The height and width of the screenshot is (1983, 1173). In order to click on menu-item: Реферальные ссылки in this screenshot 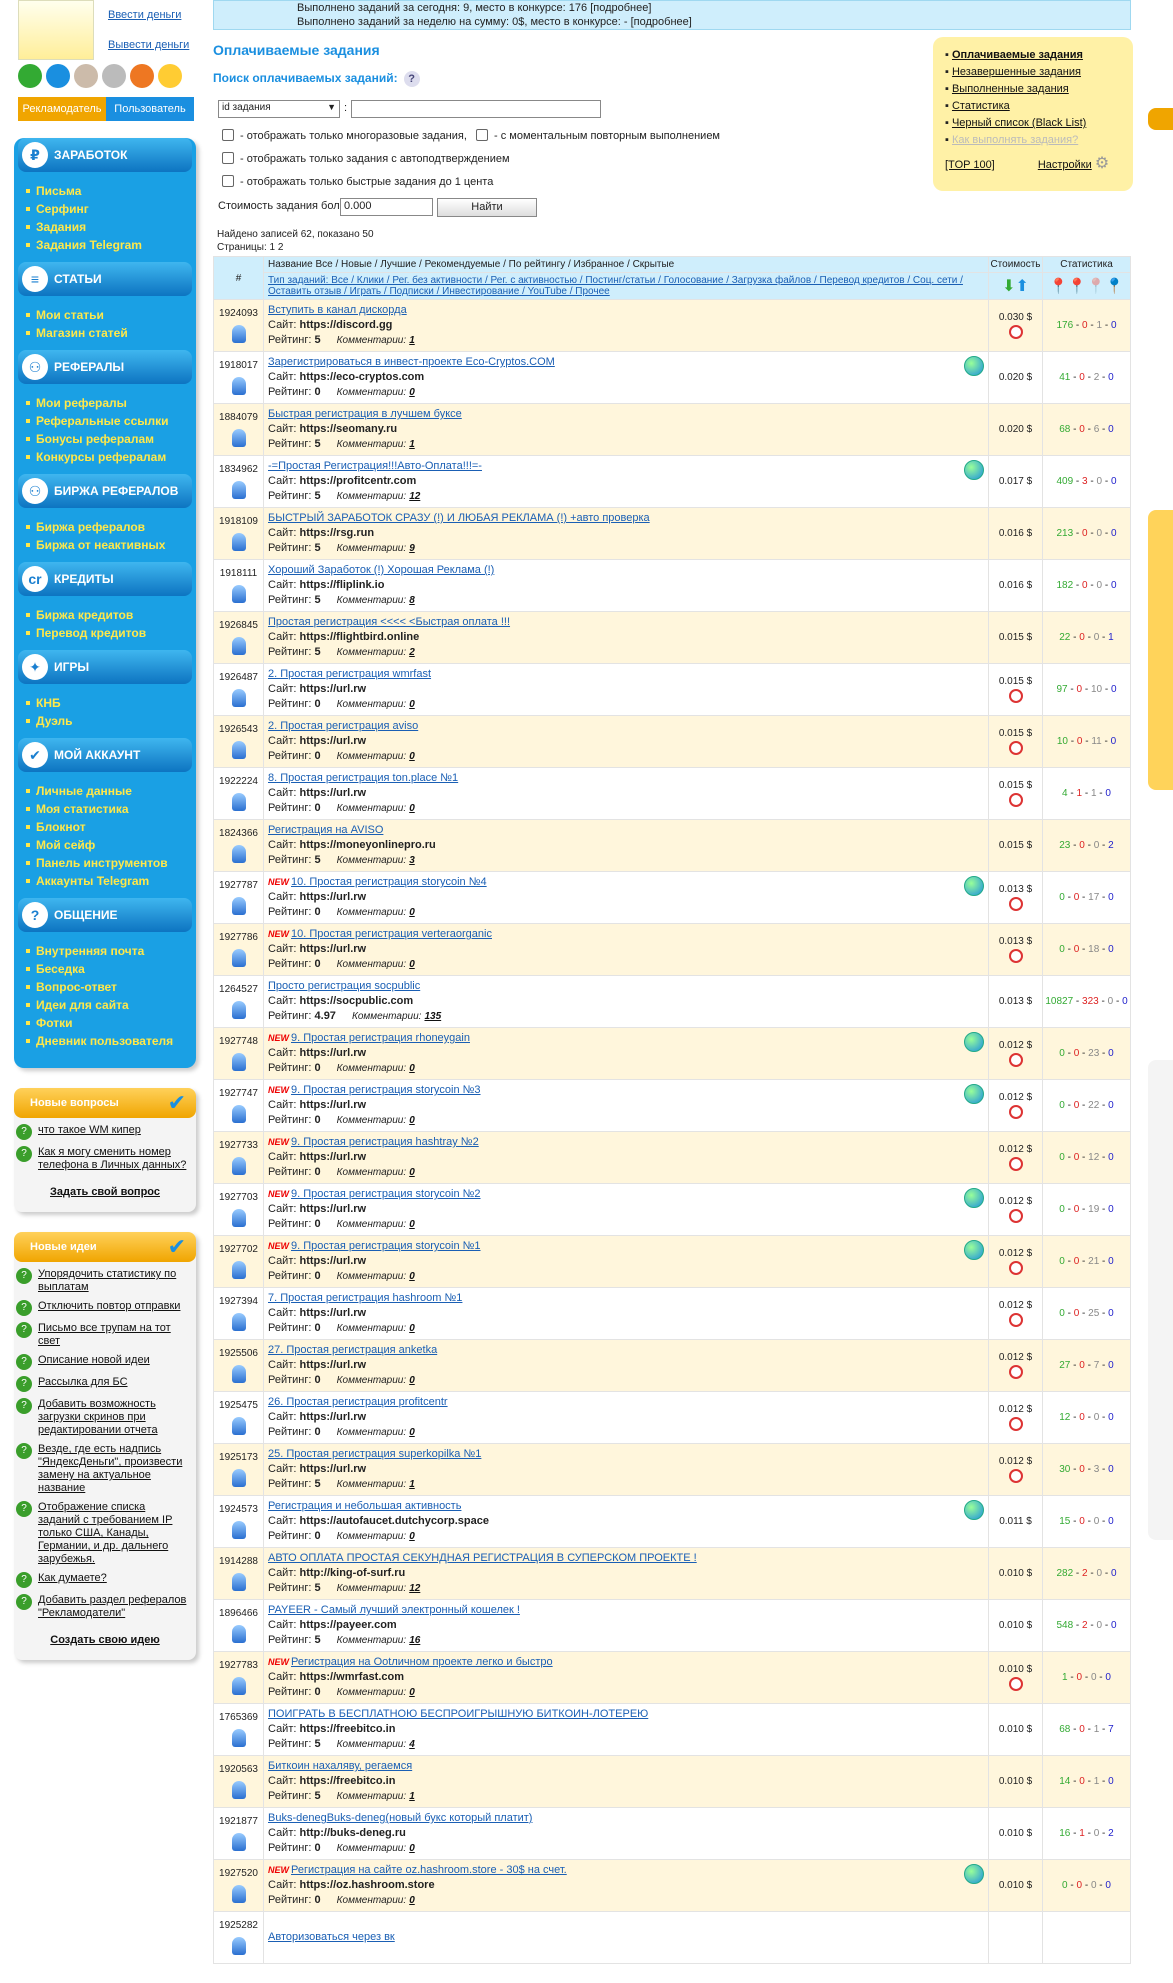, I will do `click(115, 421)`.